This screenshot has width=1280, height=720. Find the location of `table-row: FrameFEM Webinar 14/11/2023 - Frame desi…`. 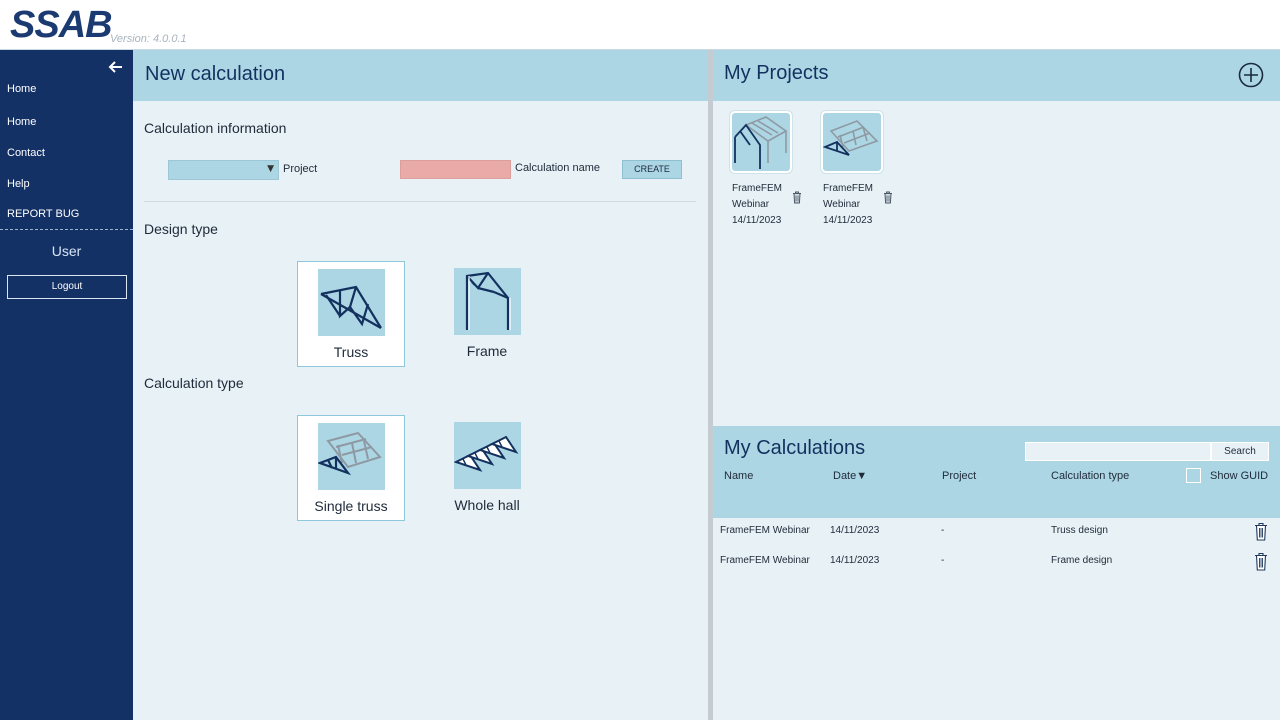

table-row: FrameFEM Webinar 14/11/2023 - Frame desi… is located at coordinates (996, 562).